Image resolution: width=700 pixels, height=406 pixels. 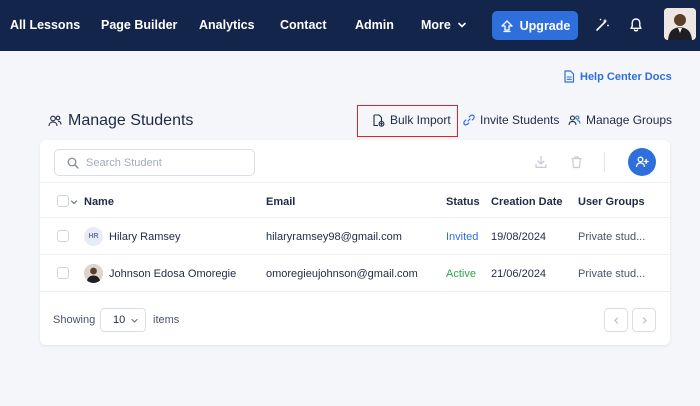 What do you see at coordinates (227, 25) in the screenshot?
I see `nav-analytics: Analytics` at bounding box center [227, 25].